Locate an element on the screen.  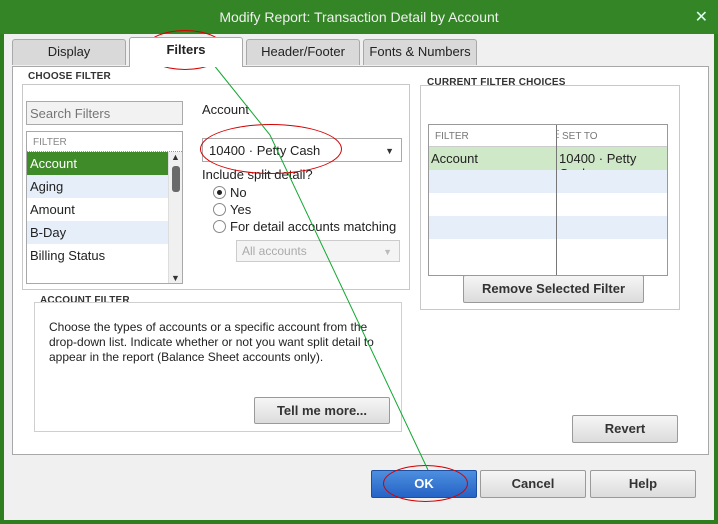
grid-col-filter: FILTER is located at coordinates (452, 136).